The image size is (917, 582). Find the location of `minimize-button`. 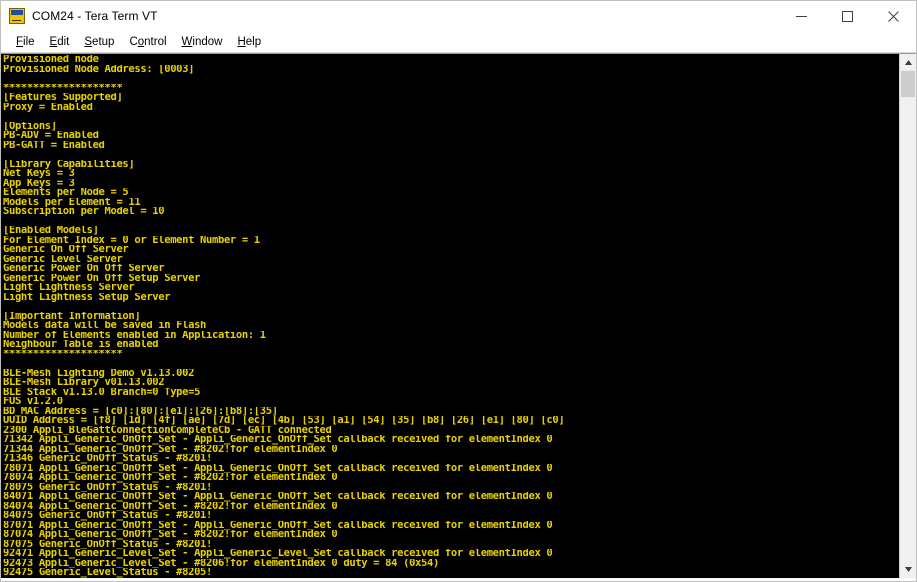

minimize-button is located at coordinates (801, 16).